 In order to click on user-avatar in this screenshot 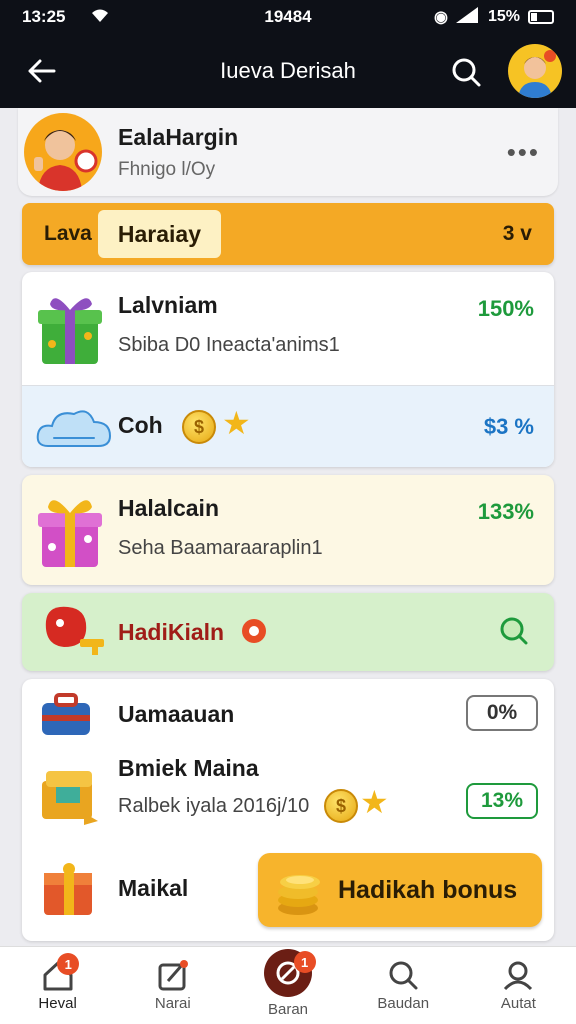, I will do `click(535, 71)`.